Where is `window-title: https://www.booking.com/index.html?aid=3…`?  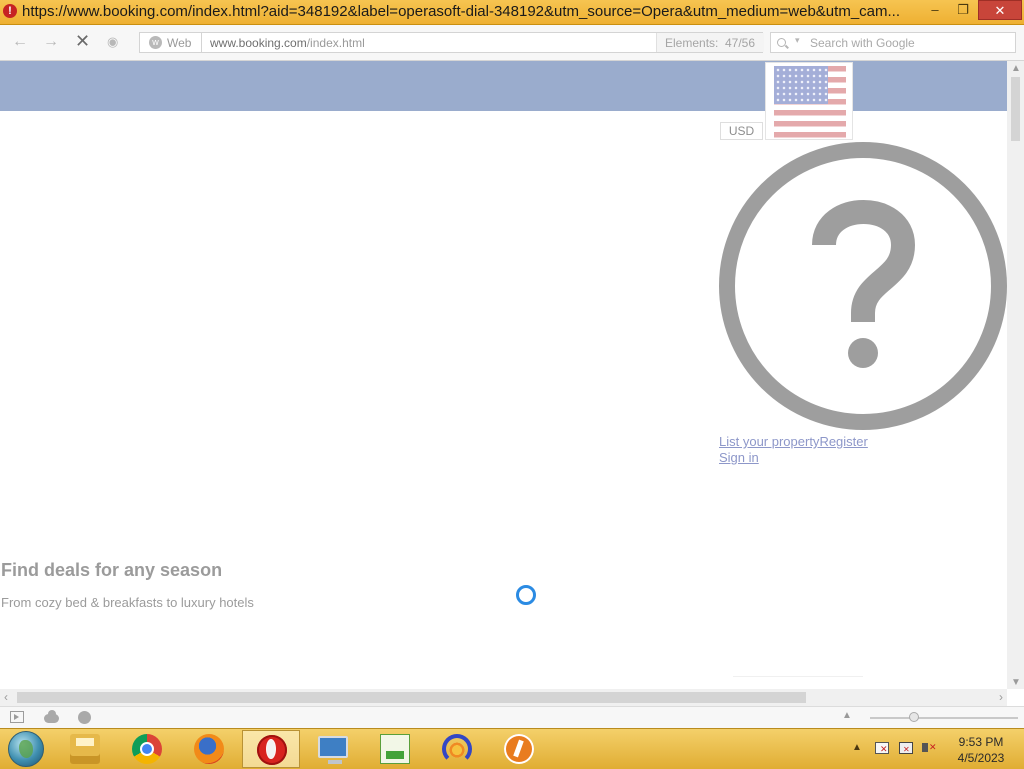 window-title: https://www.booking.com/index.html?aid=3… is located at coordinates (461, 11).